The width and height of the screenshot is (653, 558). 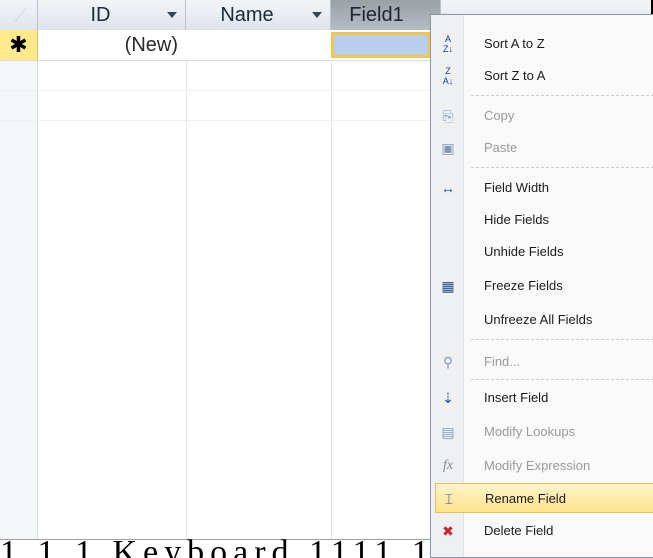 What do you see at coordinates (113, 45) in the screenshot?
I see `new-record-id-cell: (New)` at bounding box center [113, 45].